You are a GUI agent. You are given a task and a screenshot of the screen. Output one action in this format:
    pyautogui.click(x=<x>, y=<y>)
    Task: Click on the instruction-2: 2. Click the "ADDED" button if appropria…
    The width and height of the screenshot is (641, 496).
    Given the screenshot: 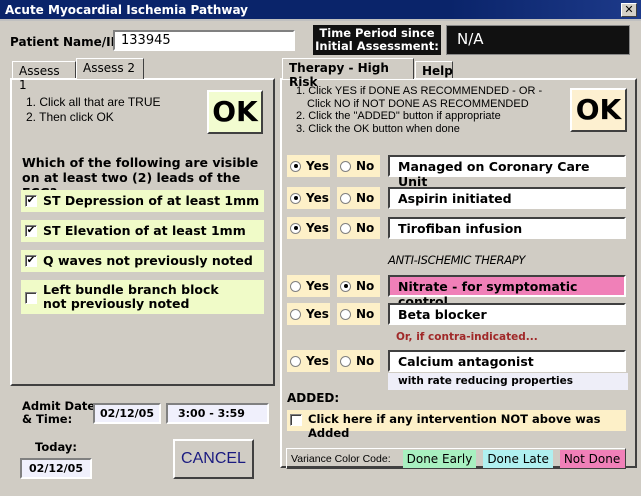 What is the action you would take?
    pyautogui.click(x=398, y=116)
    